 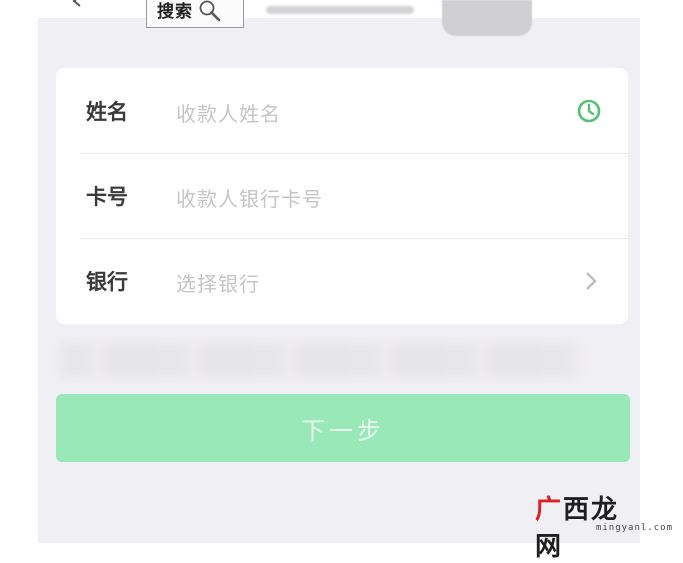 I want to click on bank-row: 银行 选择银行, so click(x=342, y=280).